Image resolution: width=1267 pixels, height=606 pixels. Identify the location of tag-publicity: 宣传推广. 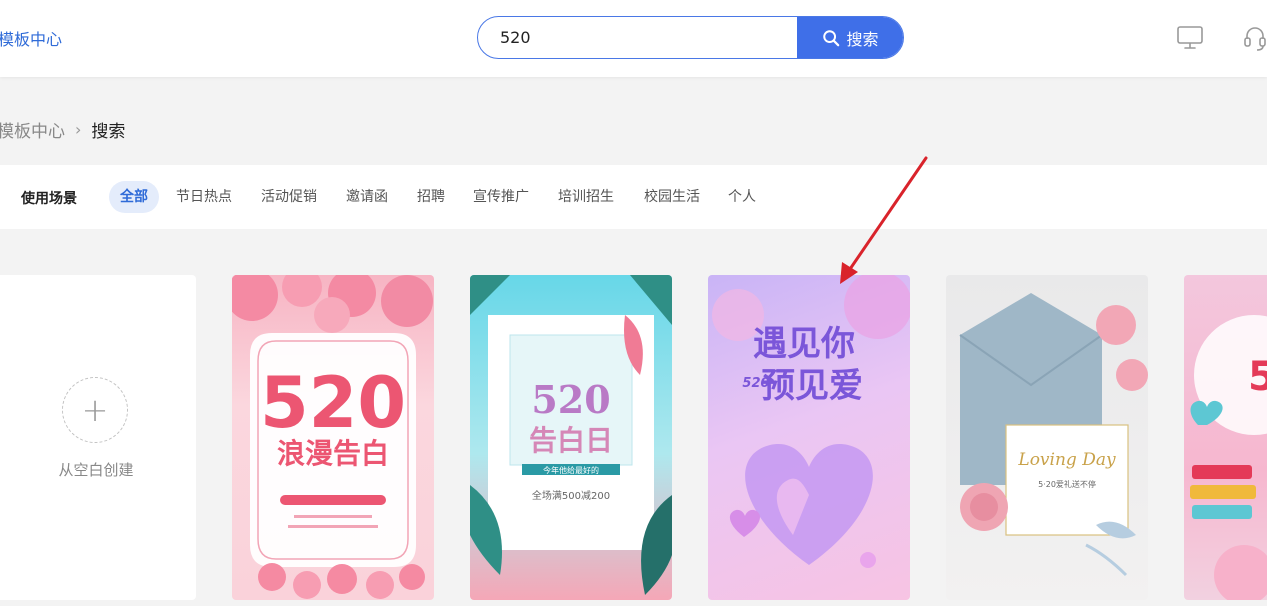
(501, 197).